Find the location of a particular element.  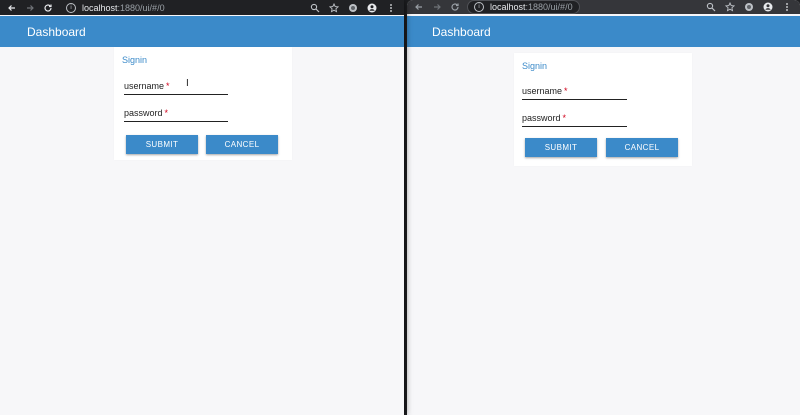

username-field: username * I is located at coordinates (176, 86).